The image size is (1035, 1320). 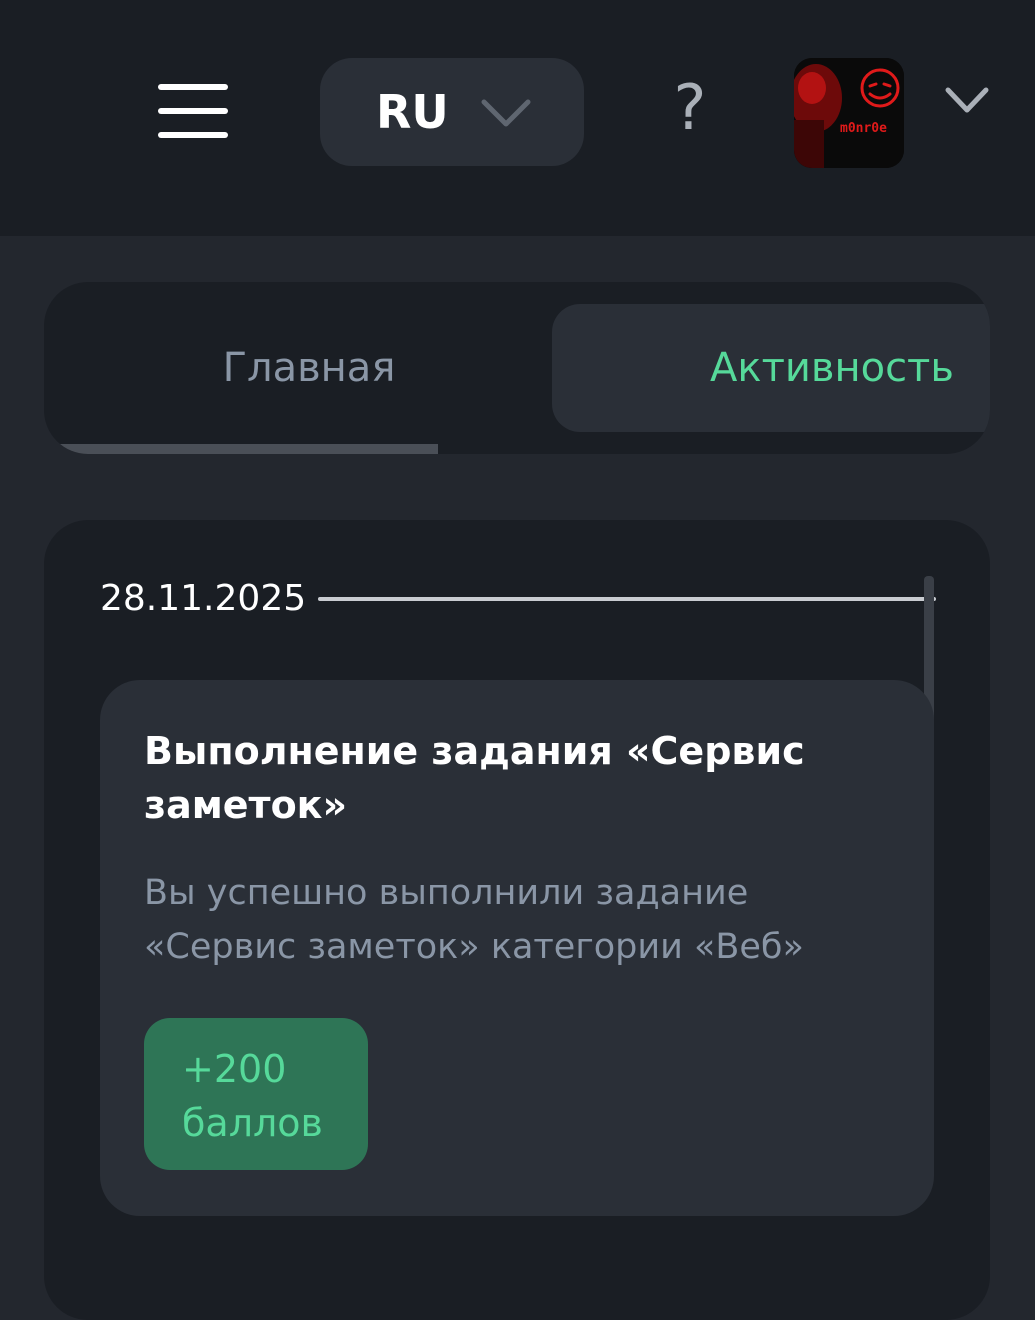 What do you see at coordinates (252, 1096) in the screenshot?
I see `points-badge-text: +200 баллов` at bounding box center [252, 1096].